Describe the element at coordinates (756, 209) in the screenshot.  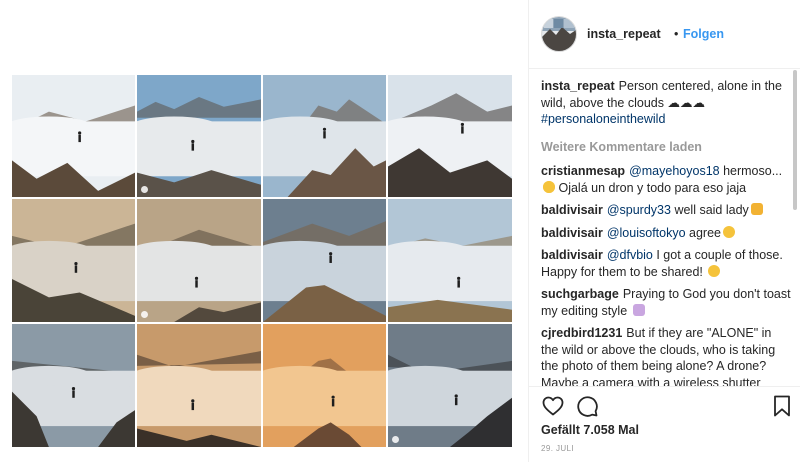
I see `clap-emoji` at that location.